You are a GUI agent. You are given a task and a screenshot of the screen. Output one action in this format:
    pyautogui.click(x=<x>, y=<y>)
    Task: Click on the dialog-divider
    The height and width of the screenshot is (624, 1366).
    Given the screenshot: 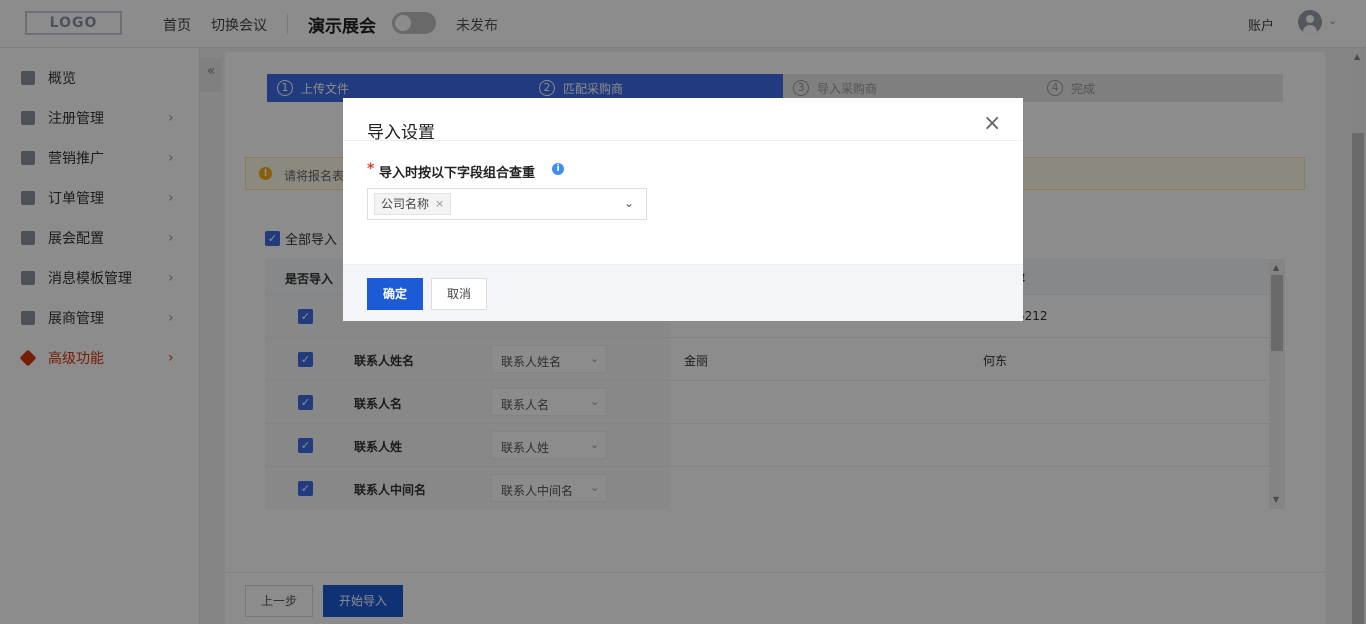 What is the action you would take?
    pyautogui.click(x=683, y=140)
    